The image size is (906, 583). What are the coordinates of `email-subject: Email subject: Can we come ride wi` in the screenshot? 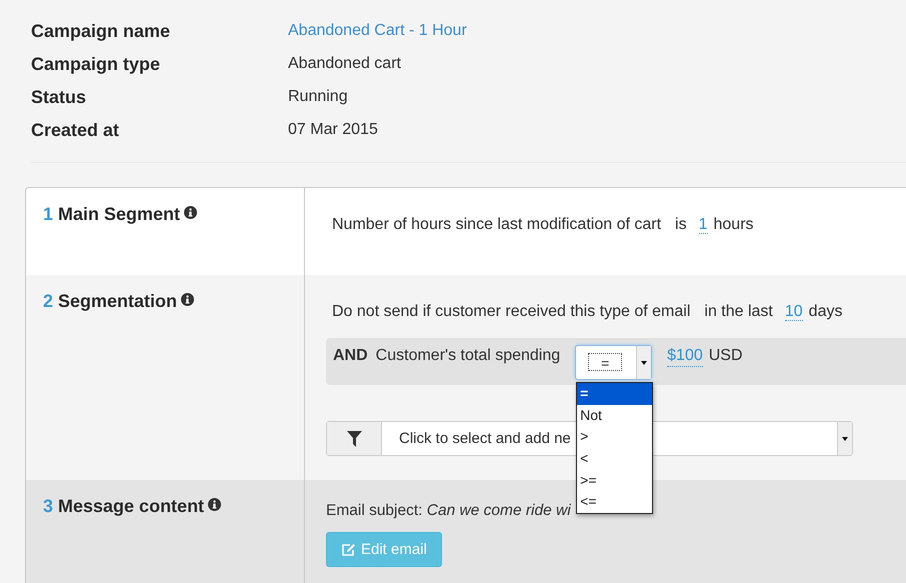 It's located at (448, 511).